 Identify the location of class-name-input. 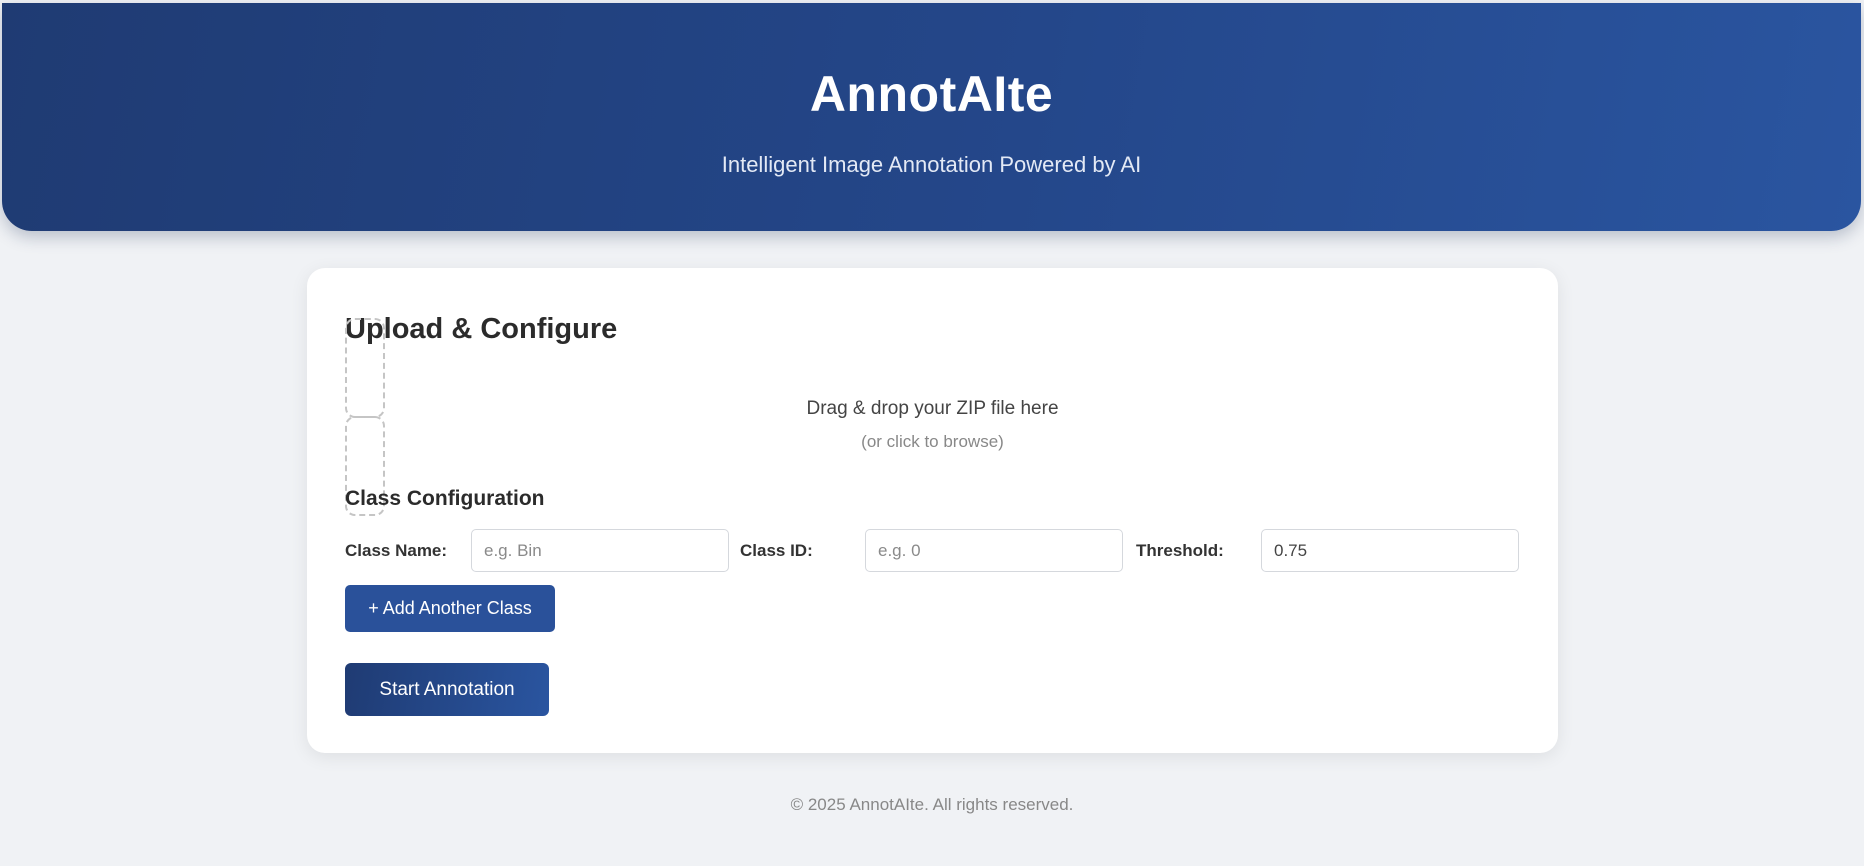
(600, 550).